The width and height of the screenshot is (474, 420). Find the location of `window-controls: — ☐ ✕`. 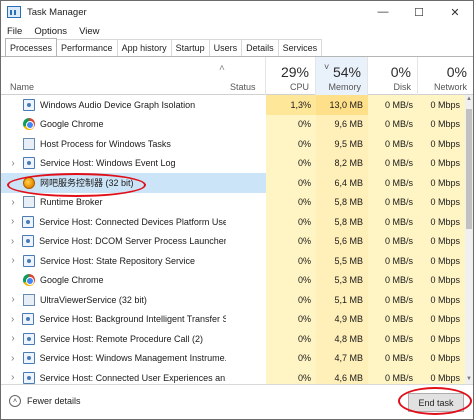

window-controls: — ☐ ✕ is located at coordinates (419, 12).